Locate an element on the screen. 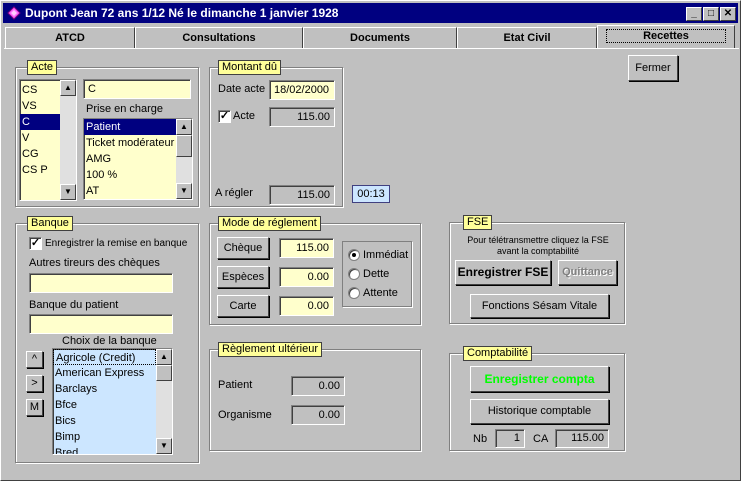  especes-button: Espèces is located at coordinates (243, 277).